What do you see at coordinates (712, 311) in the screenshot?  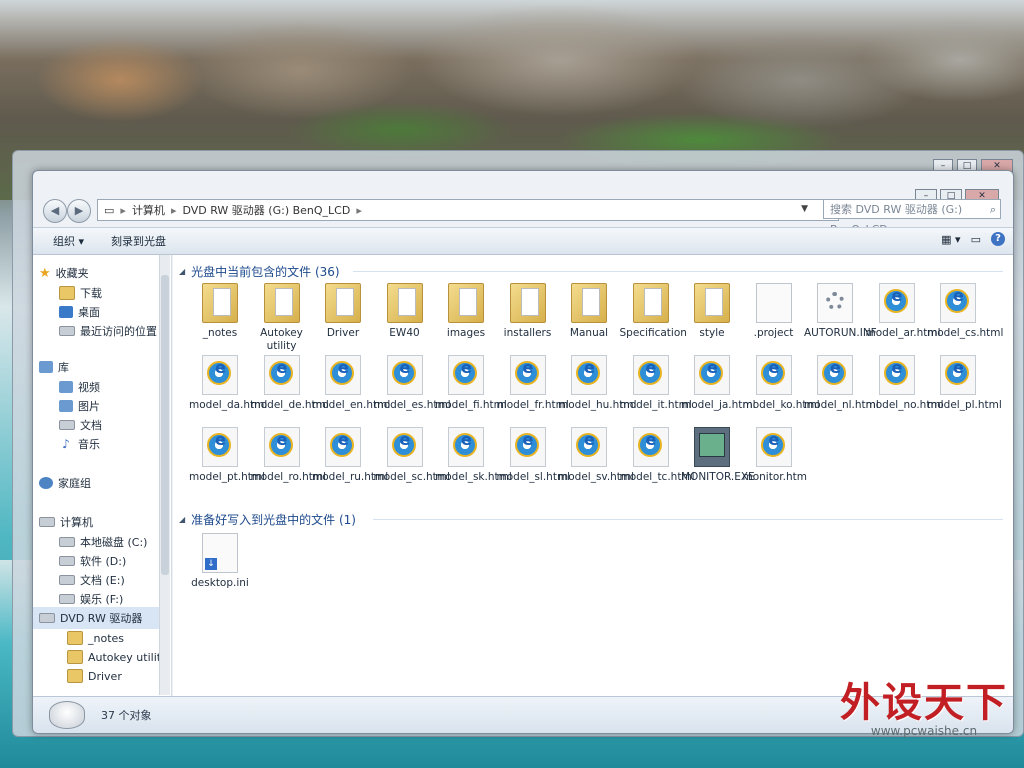 I see `file-item: style` at bounding box center [712, 311].